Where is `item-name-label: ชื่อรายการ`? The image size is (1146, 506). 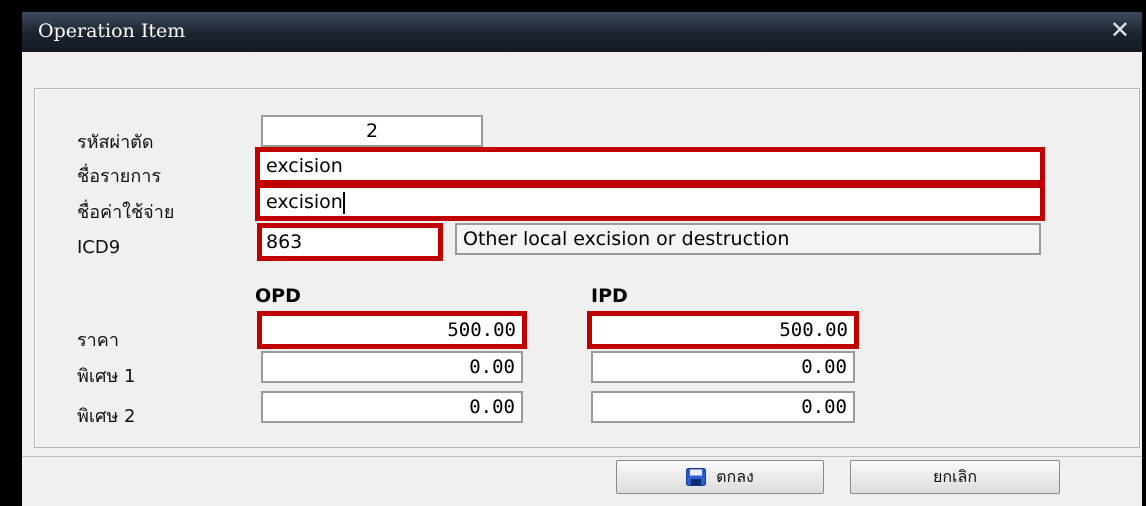
item-name-label: ชื่อรายการ is located at coordinates (119, 176).